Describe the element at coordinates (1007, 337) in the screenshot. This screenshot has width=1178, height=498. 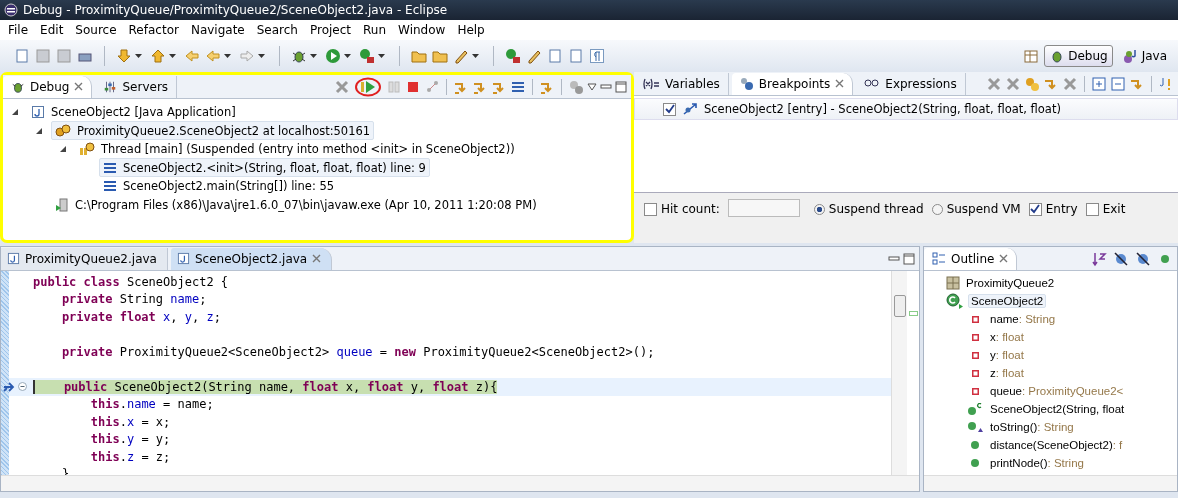
I see `outline-item: x: float` at that location.